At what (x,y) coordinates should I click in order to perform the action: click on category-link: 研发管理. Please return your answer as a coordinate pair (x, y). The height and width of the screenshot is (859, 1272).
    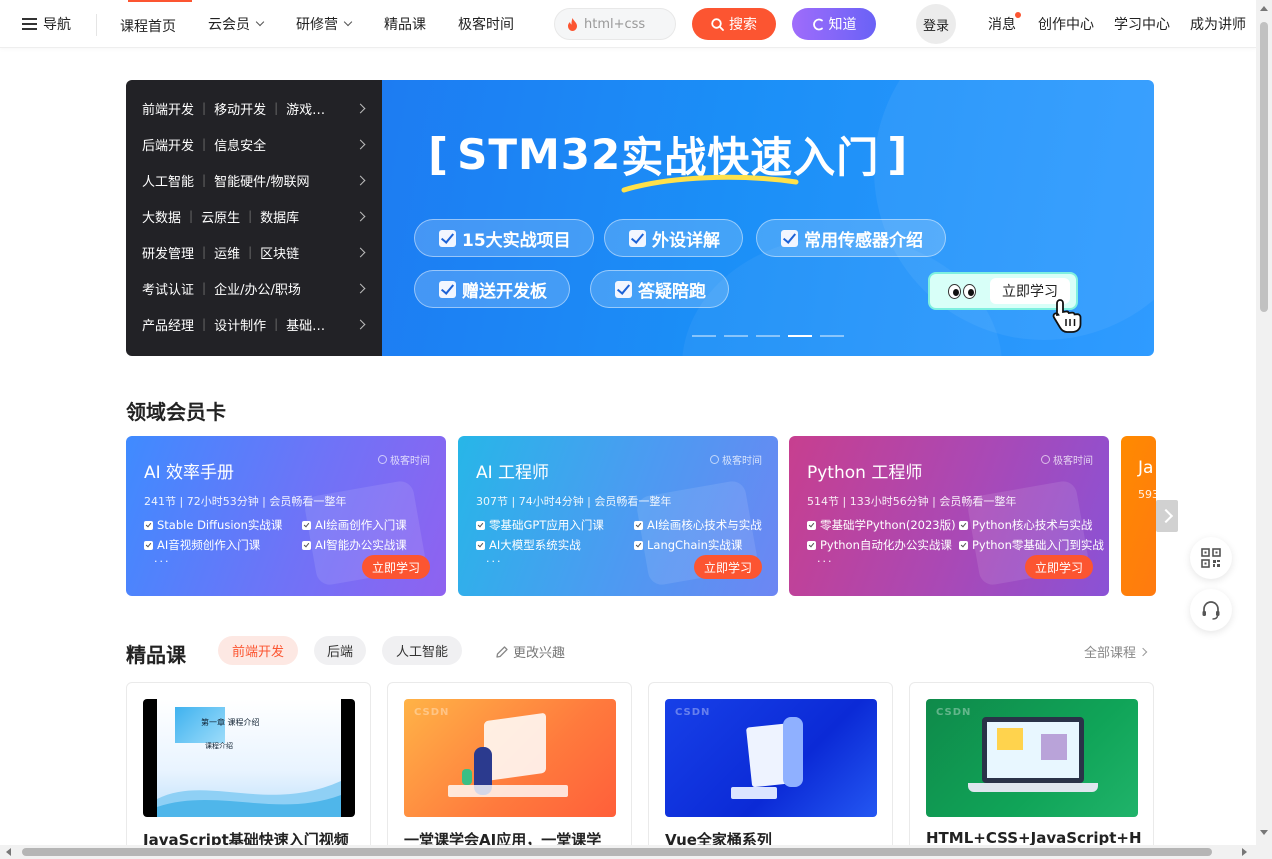
    Looking at the image, I should click on (168, 252).